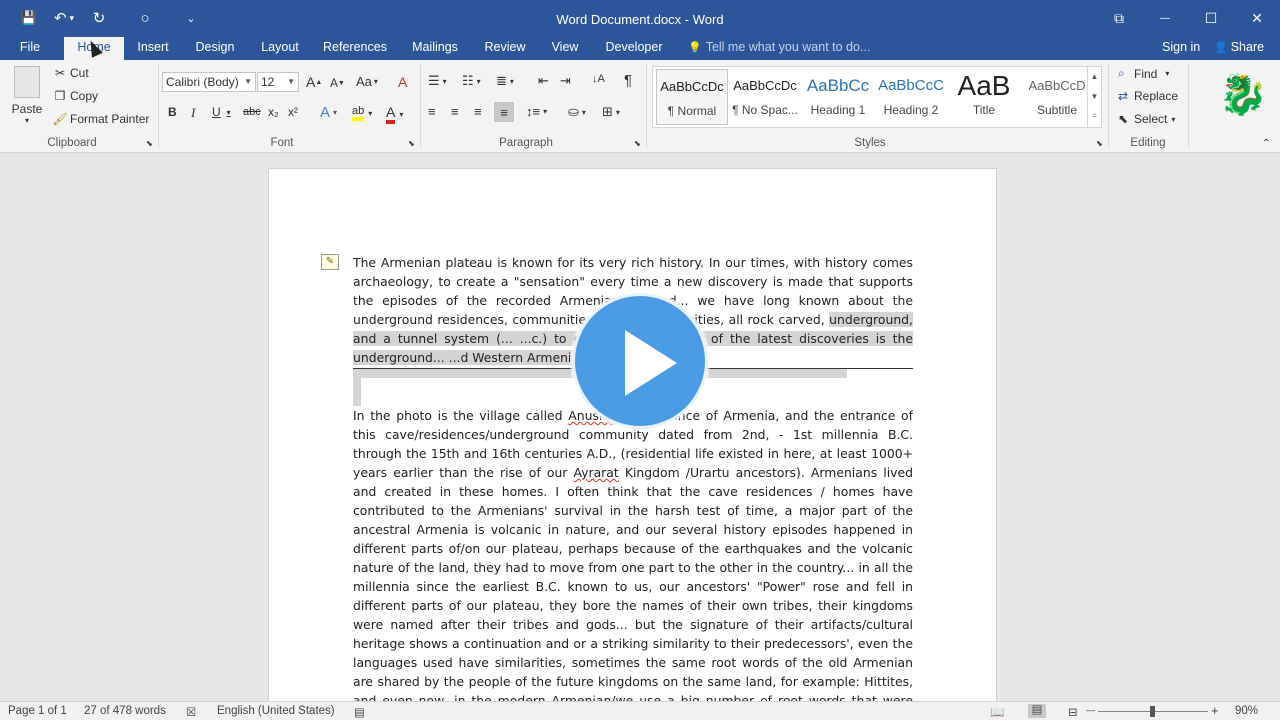  What do you see at coordinates (75, 96) in the screenshot?
I see `copy-button: ❐ Copy` at bounding box center [75, 96].